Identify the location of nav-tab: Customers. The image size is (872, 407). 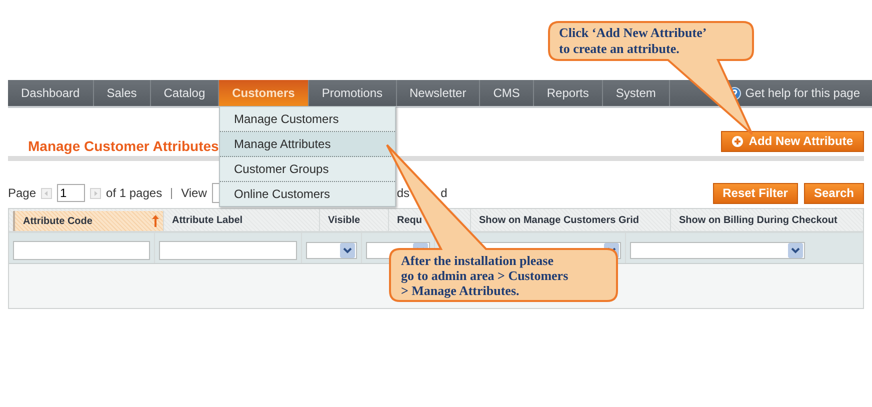
(264, 93).